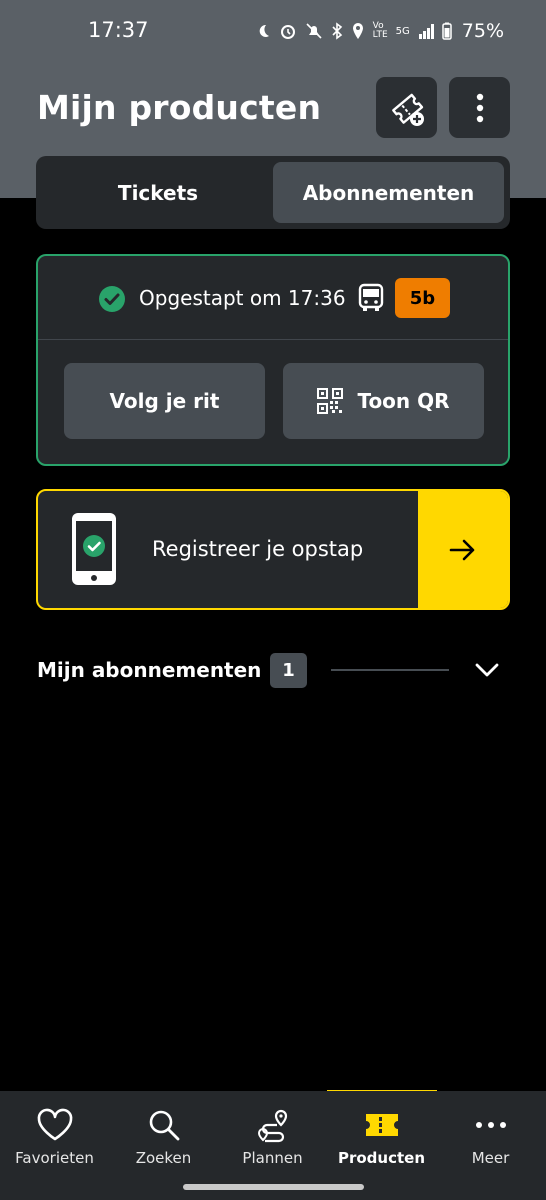 Image resolution: width=546 pixels, height=1200 pixels. What do you see at coordinates (390, 670) in the screenshot?
I see `subscriptions-divider` at bounding box center [390, 670].